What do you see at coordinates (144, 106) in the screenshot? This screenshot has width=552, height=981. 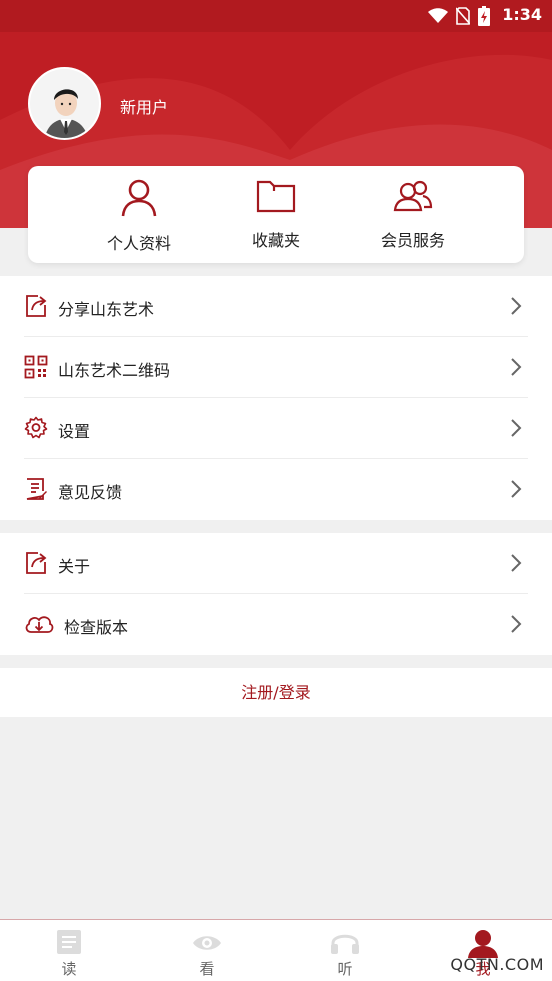 I see `username: 新用户` at bounding box center [144, 106].